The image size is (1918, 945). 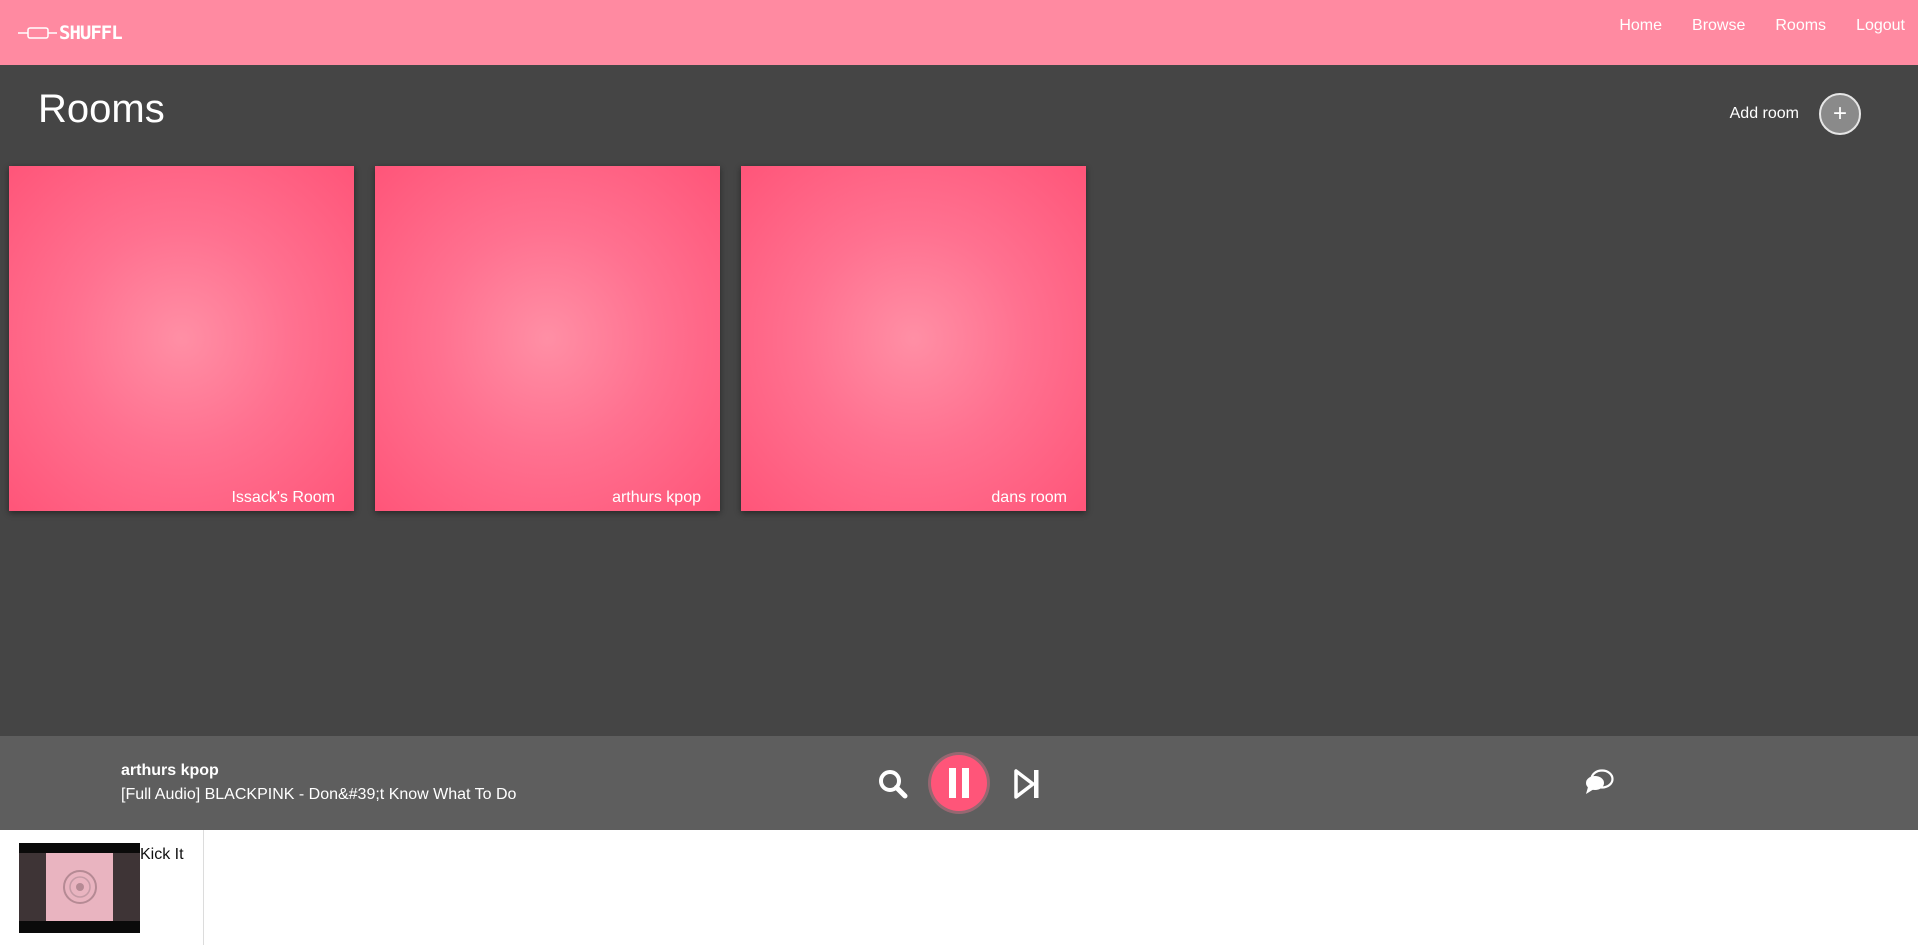 What do you see at coordinates (37, 33) in the screenshot?
I see `plug-logo-icon` at bounding box center [37, 33].